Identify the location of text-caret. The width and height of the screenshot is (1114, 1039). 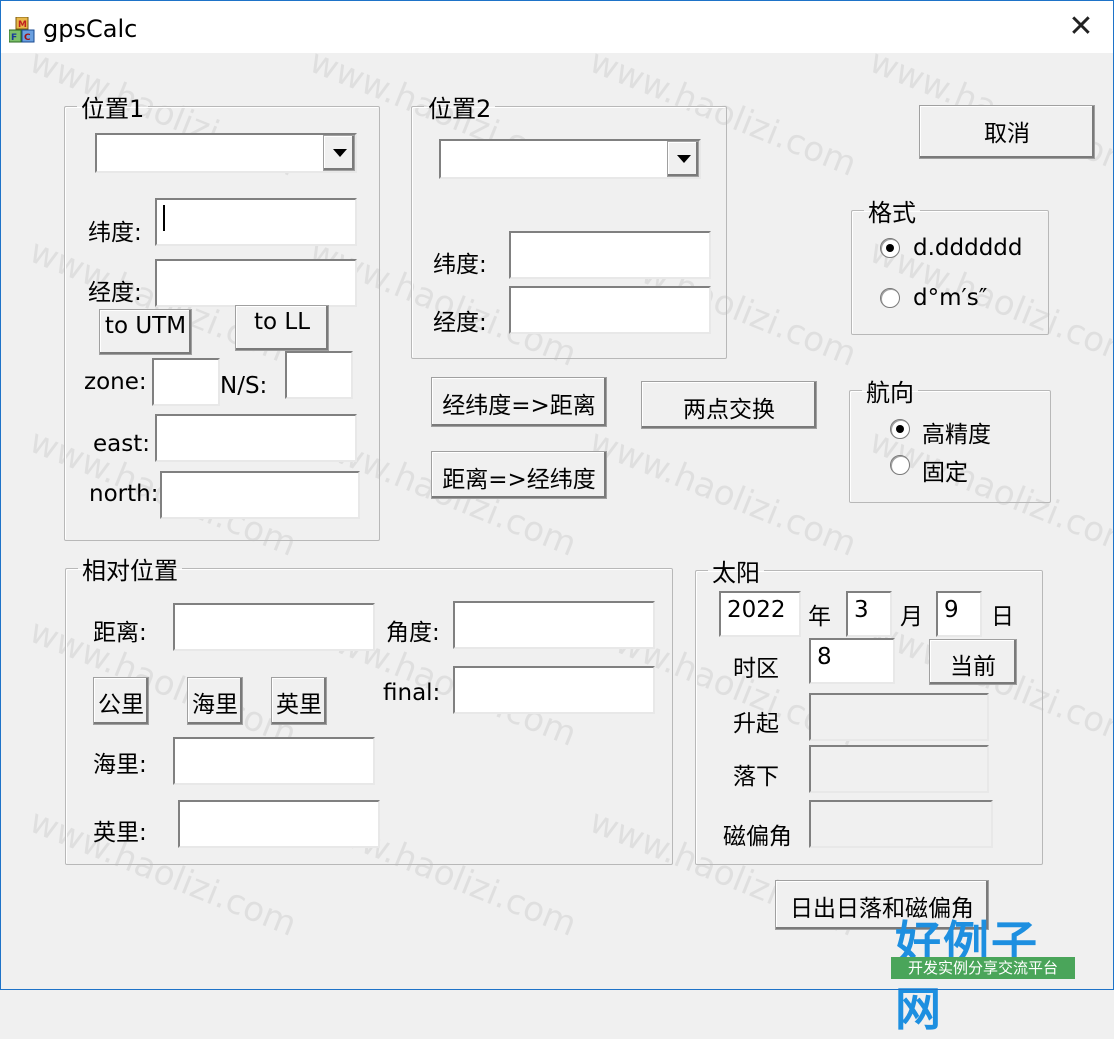
(164, 217).